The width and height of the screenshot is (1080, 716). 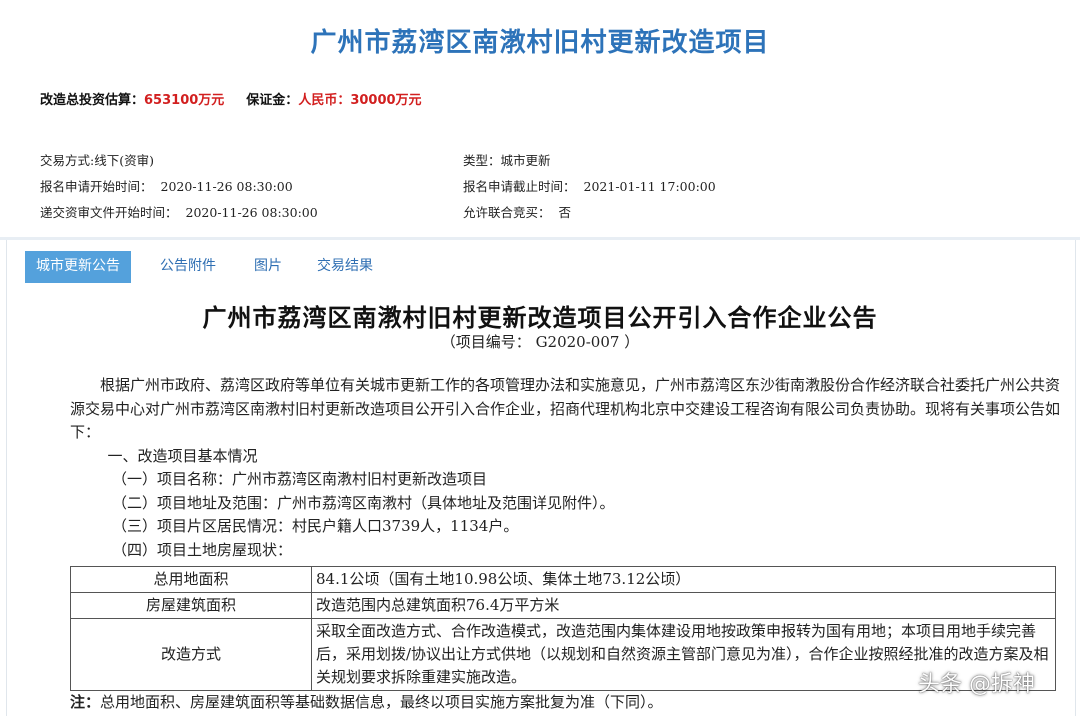 I want to click on joint-bid-row: 允许联合竞买： 否, so click(x=517, y=211).